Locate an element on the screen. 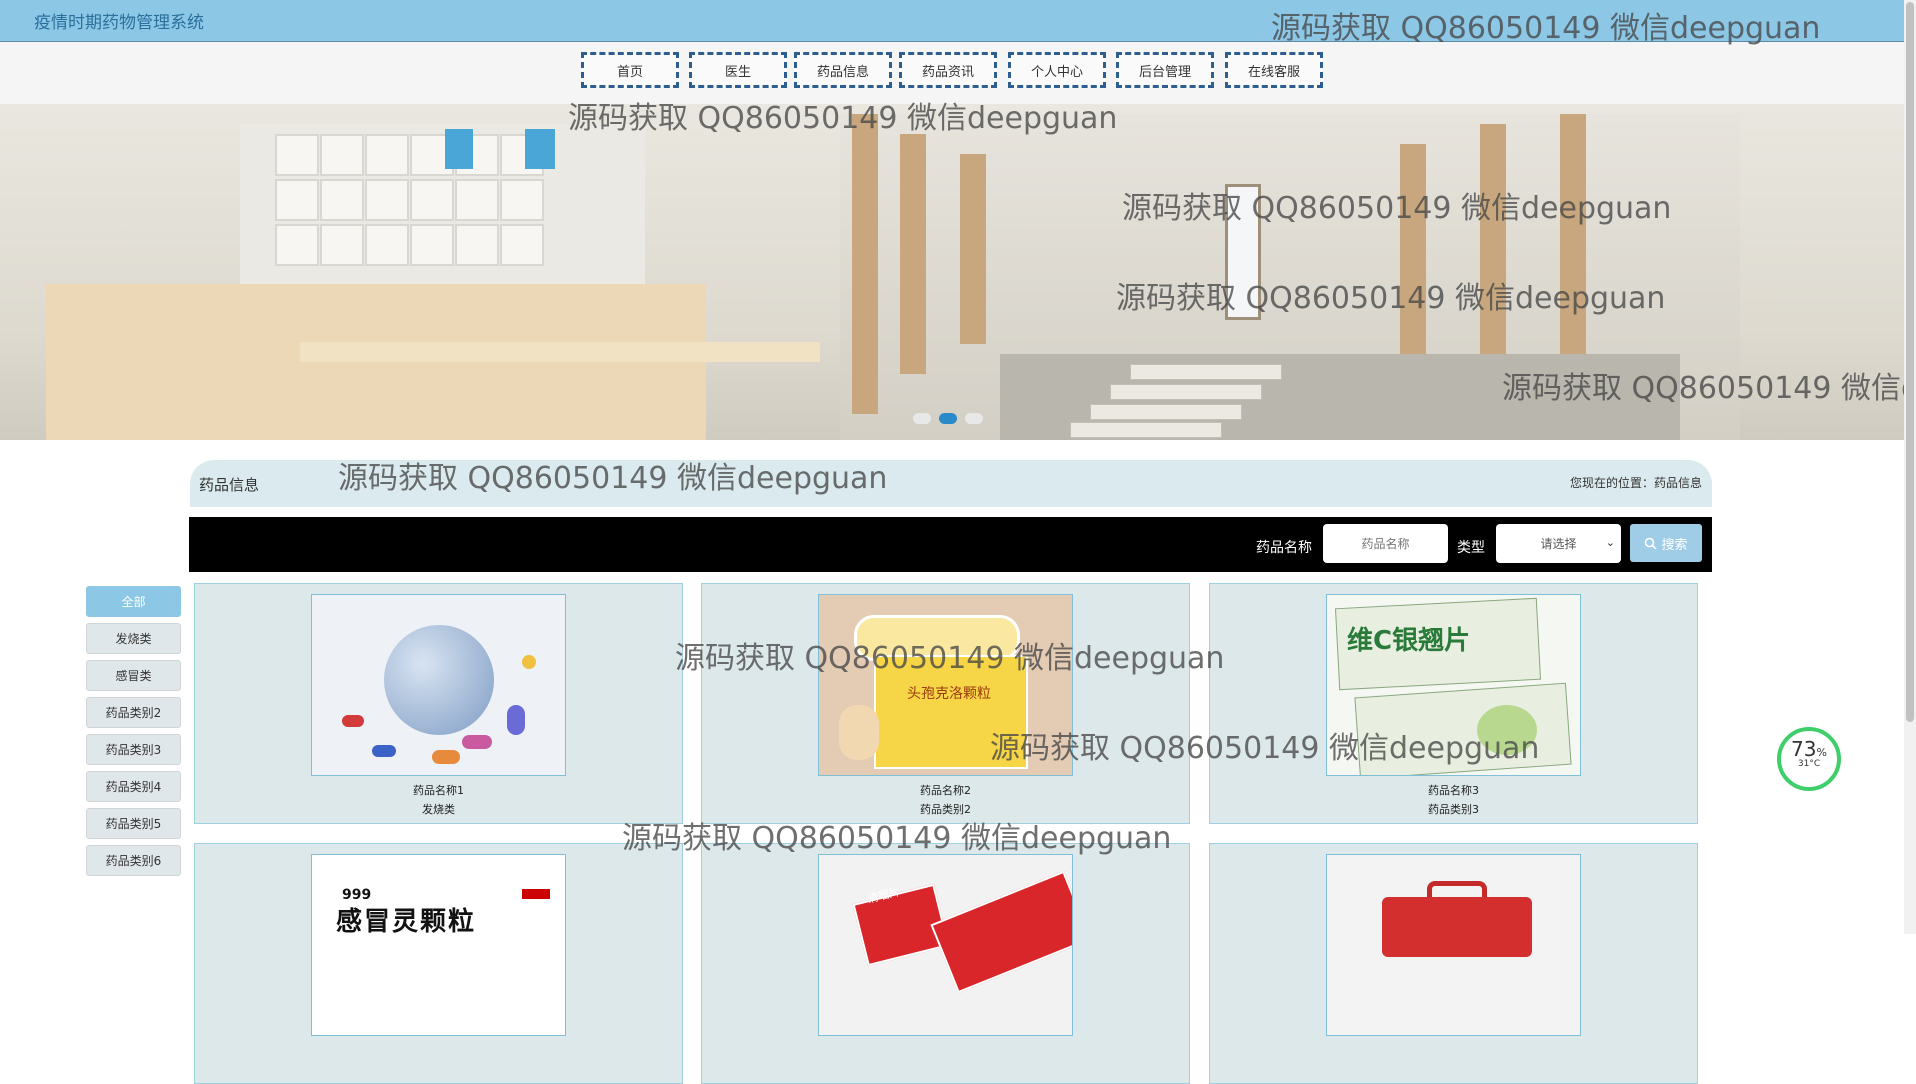  product-category: 发烧类 is located at coordinates (438, 809).